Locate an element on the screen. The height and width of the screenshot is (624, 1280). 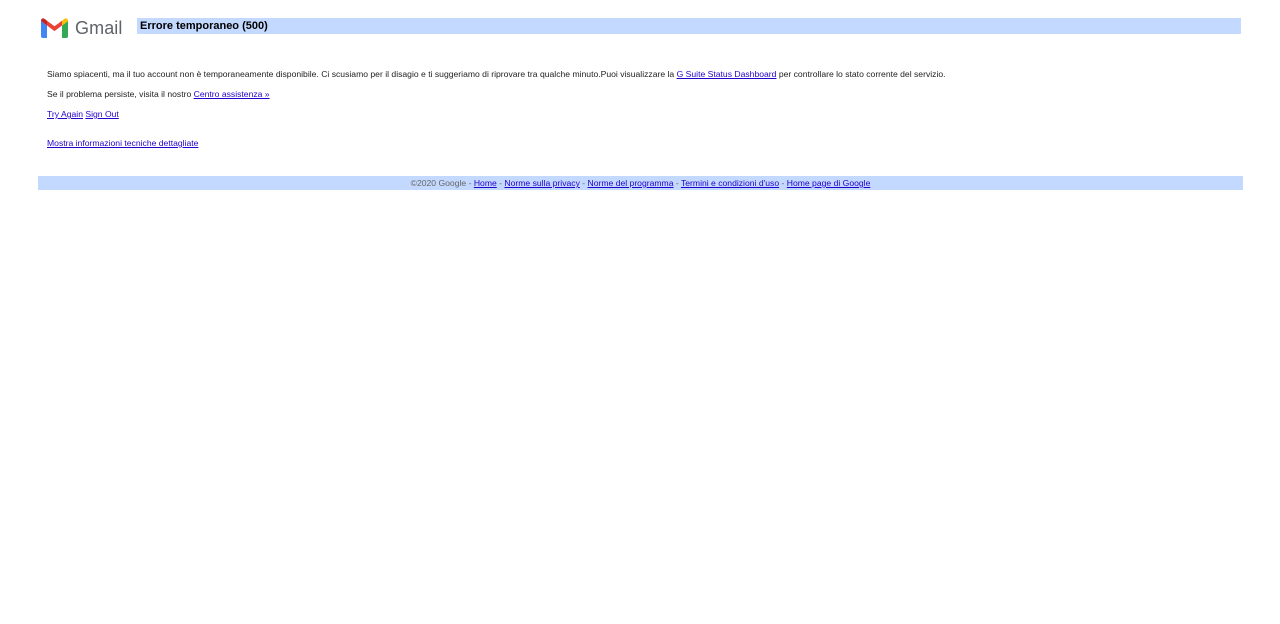
footer-program-policy-link: Norme del programma is located at coordinates (631, 183).